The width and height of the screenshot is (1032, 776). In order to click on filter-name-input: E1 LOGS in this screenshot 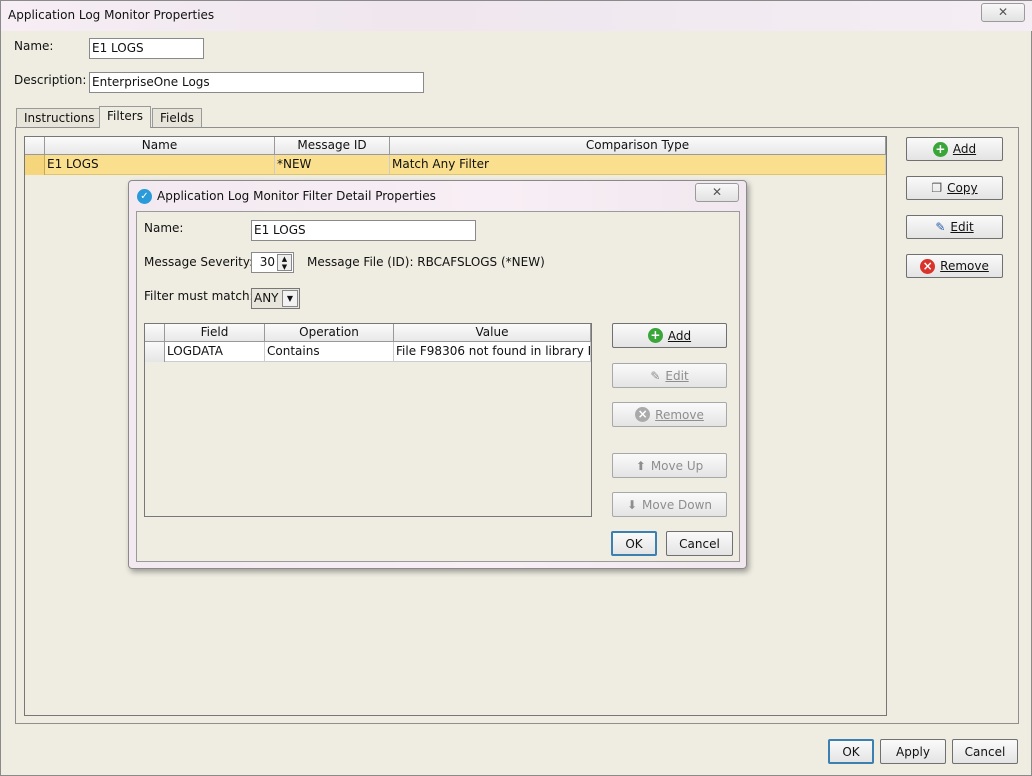, I will do `click(363, 230)`.